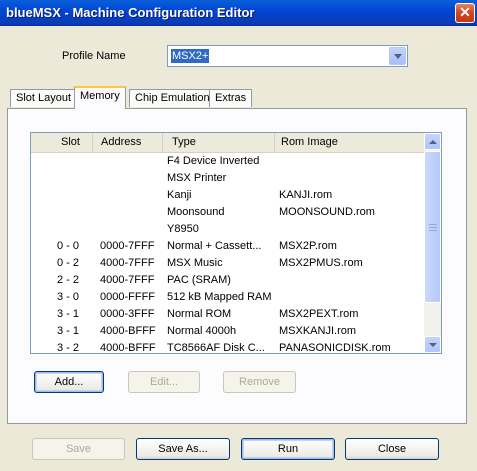 The image size is (477, 471). Describe the element at coordinates (190, 56) in the screenshot. I see `profile-name-value: MSX2+` at that location.